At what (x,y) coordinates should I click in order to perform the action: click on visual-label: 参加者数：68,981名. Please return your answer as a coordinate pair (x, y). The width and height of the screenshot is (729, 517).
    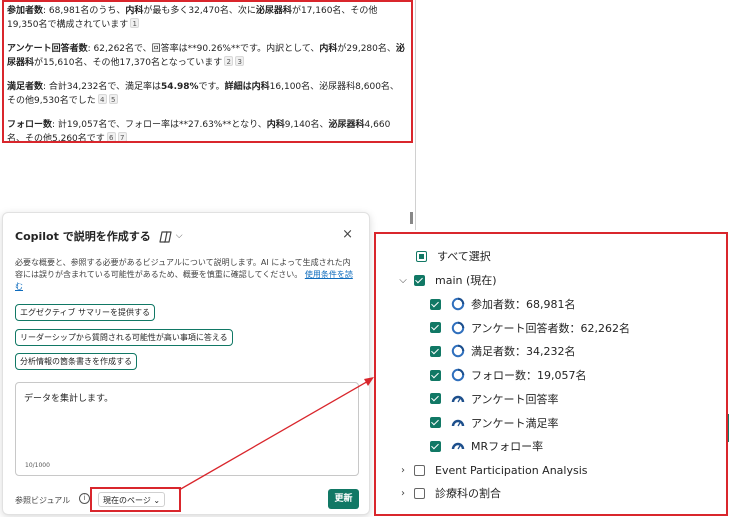
    Looking at the image, I should click on (523, 304).